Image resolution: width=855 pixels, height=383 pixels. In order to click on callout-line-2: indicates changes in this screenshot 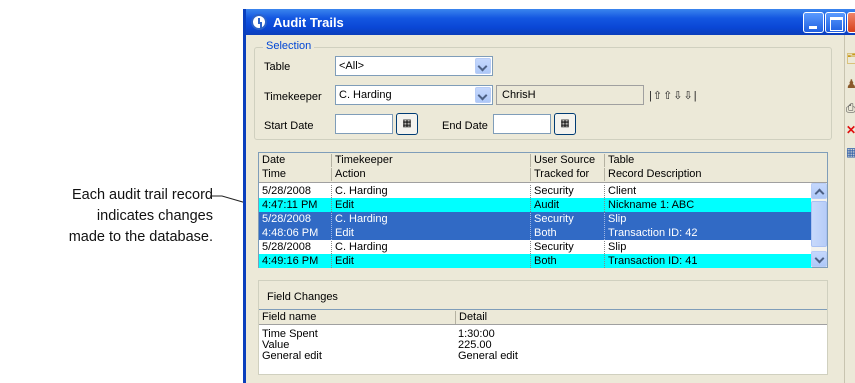, I will do `click(154, 216)`.